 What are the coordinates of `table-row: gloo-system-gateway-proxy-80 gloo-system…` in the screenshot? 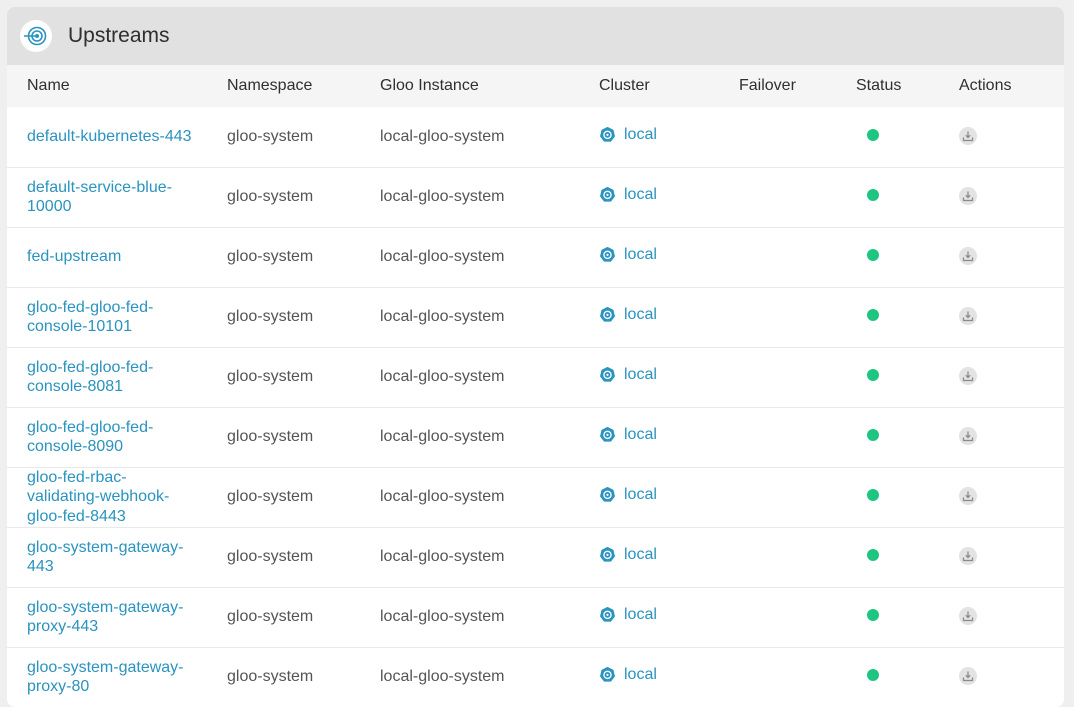 It's located at (535, 677).